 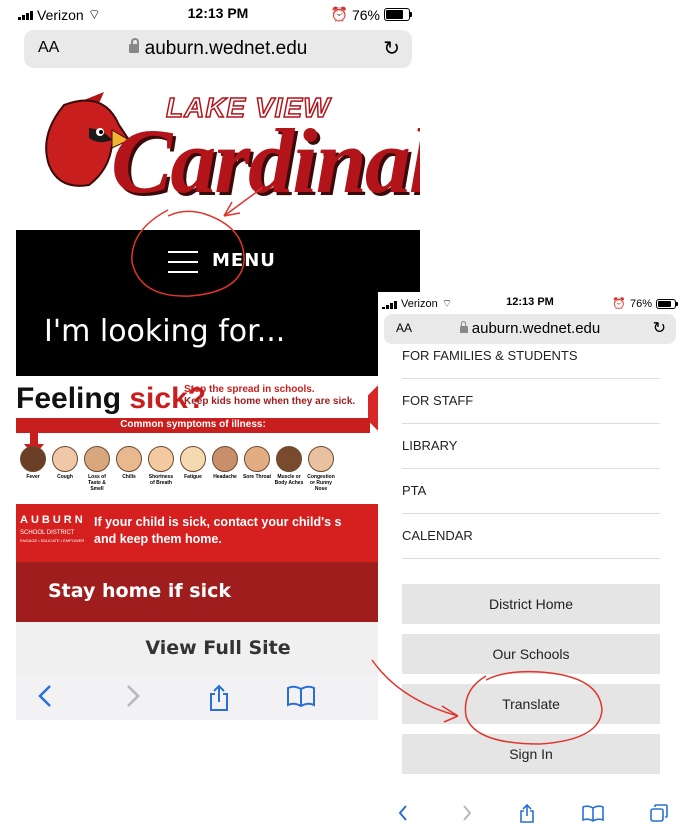 What do you see at coordinates (52, 540) in the screenshot?
I see `district-motto: ENGAGE • EDUCATE • EMPOWER` at bounding box center [52, 540].